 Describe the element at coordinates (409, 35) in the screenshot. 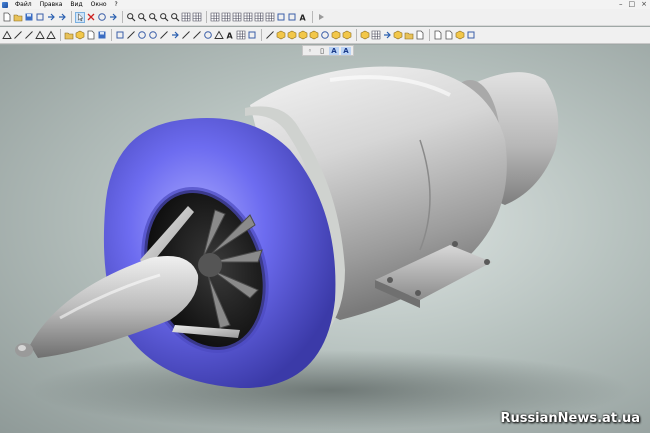

I see `assembly-icon` at that location.